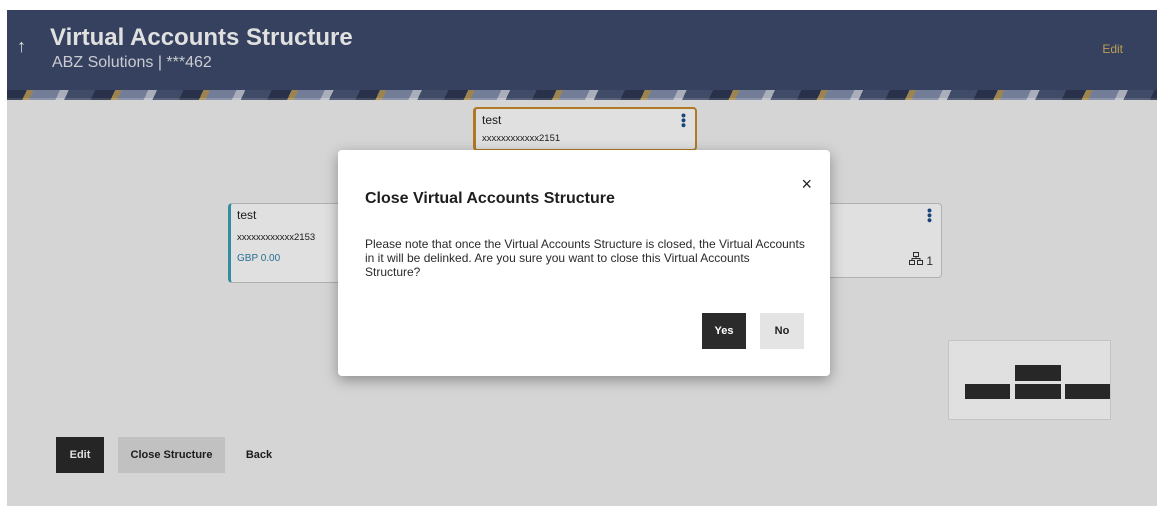 Image resolution: width=1157 pixels, height=510 pixels. What do you see at coordinates (782, 331) in the screenshot?
I see `no-button: No` at bounding box center [782, 331].